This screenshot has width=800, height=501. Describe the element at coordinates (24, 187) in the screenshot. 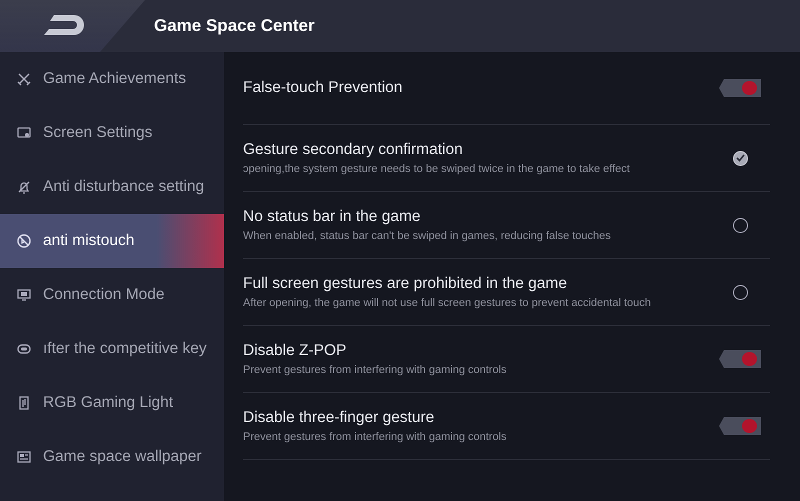

I see `bell-off-icon` at that location.